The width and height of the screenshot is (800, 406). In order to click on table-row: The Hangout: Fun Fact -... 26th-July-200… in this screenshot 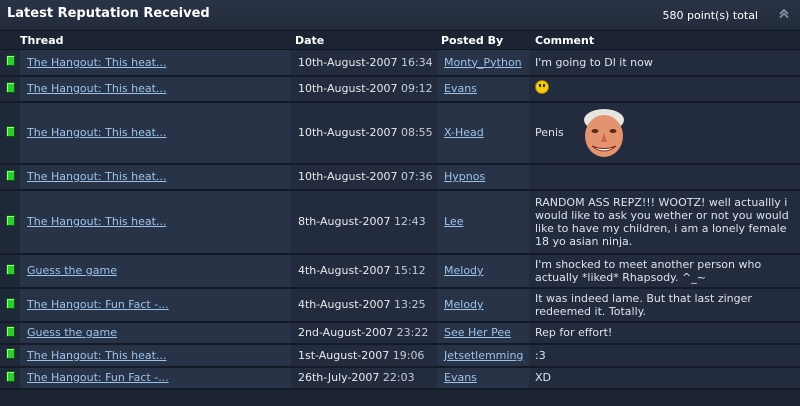, I will do `click(400, 378)`.